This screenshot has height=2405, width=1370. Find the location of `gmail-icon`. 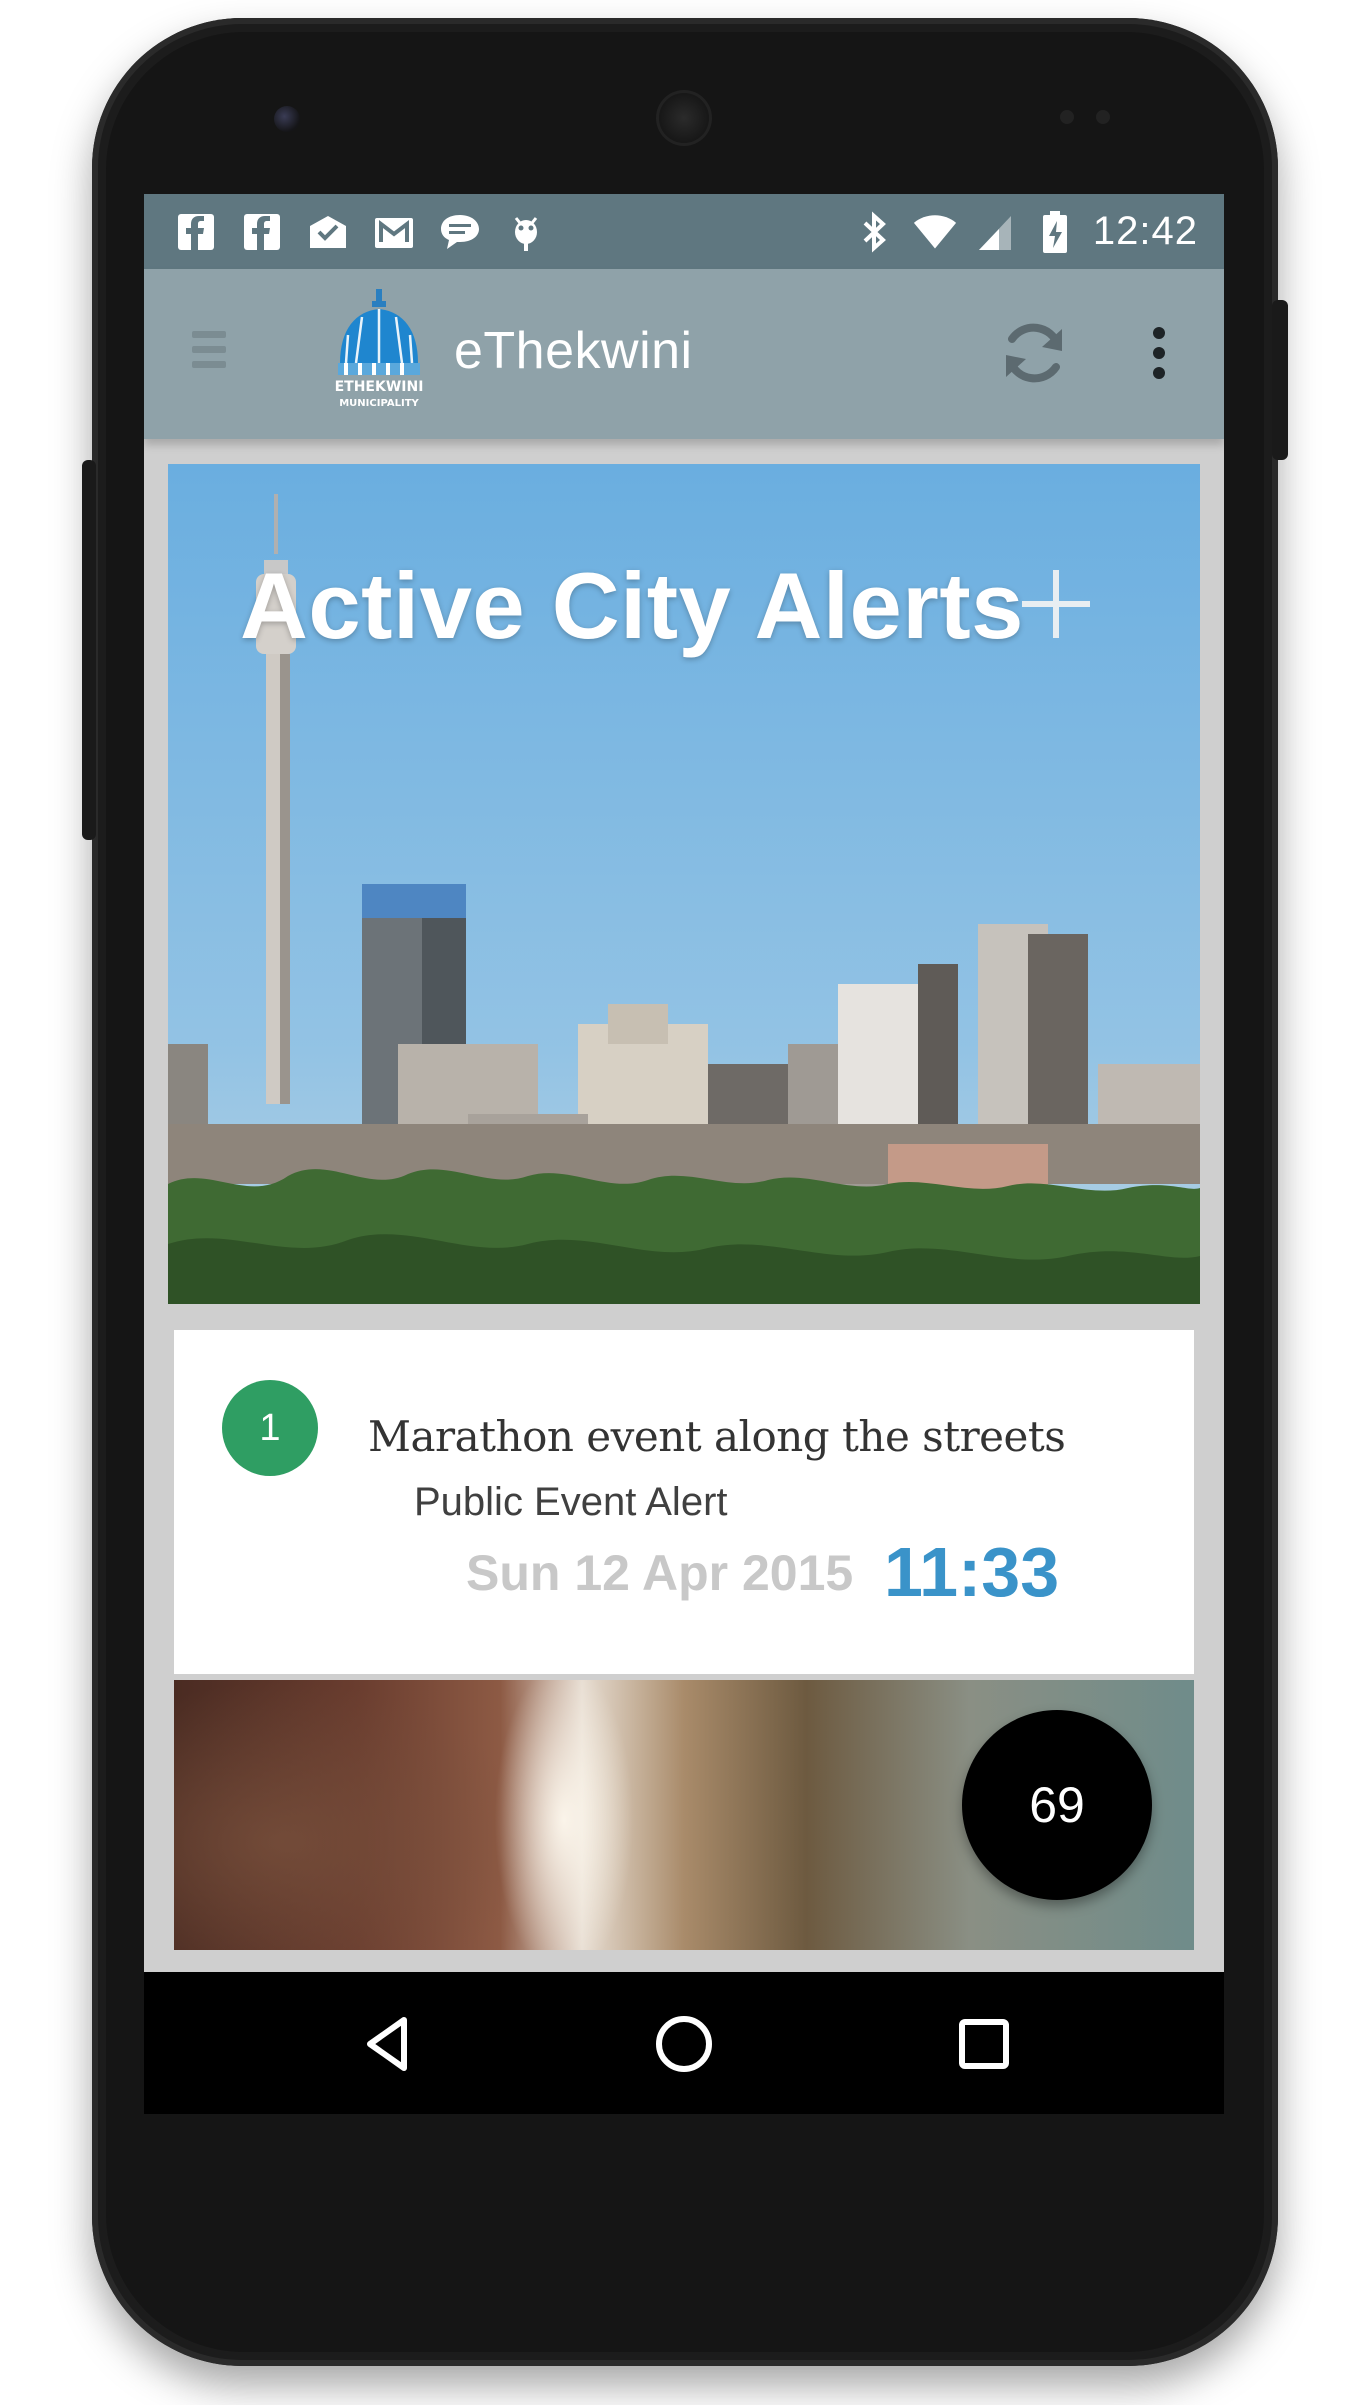

gmail-icon is located at coordinates (394, 232).